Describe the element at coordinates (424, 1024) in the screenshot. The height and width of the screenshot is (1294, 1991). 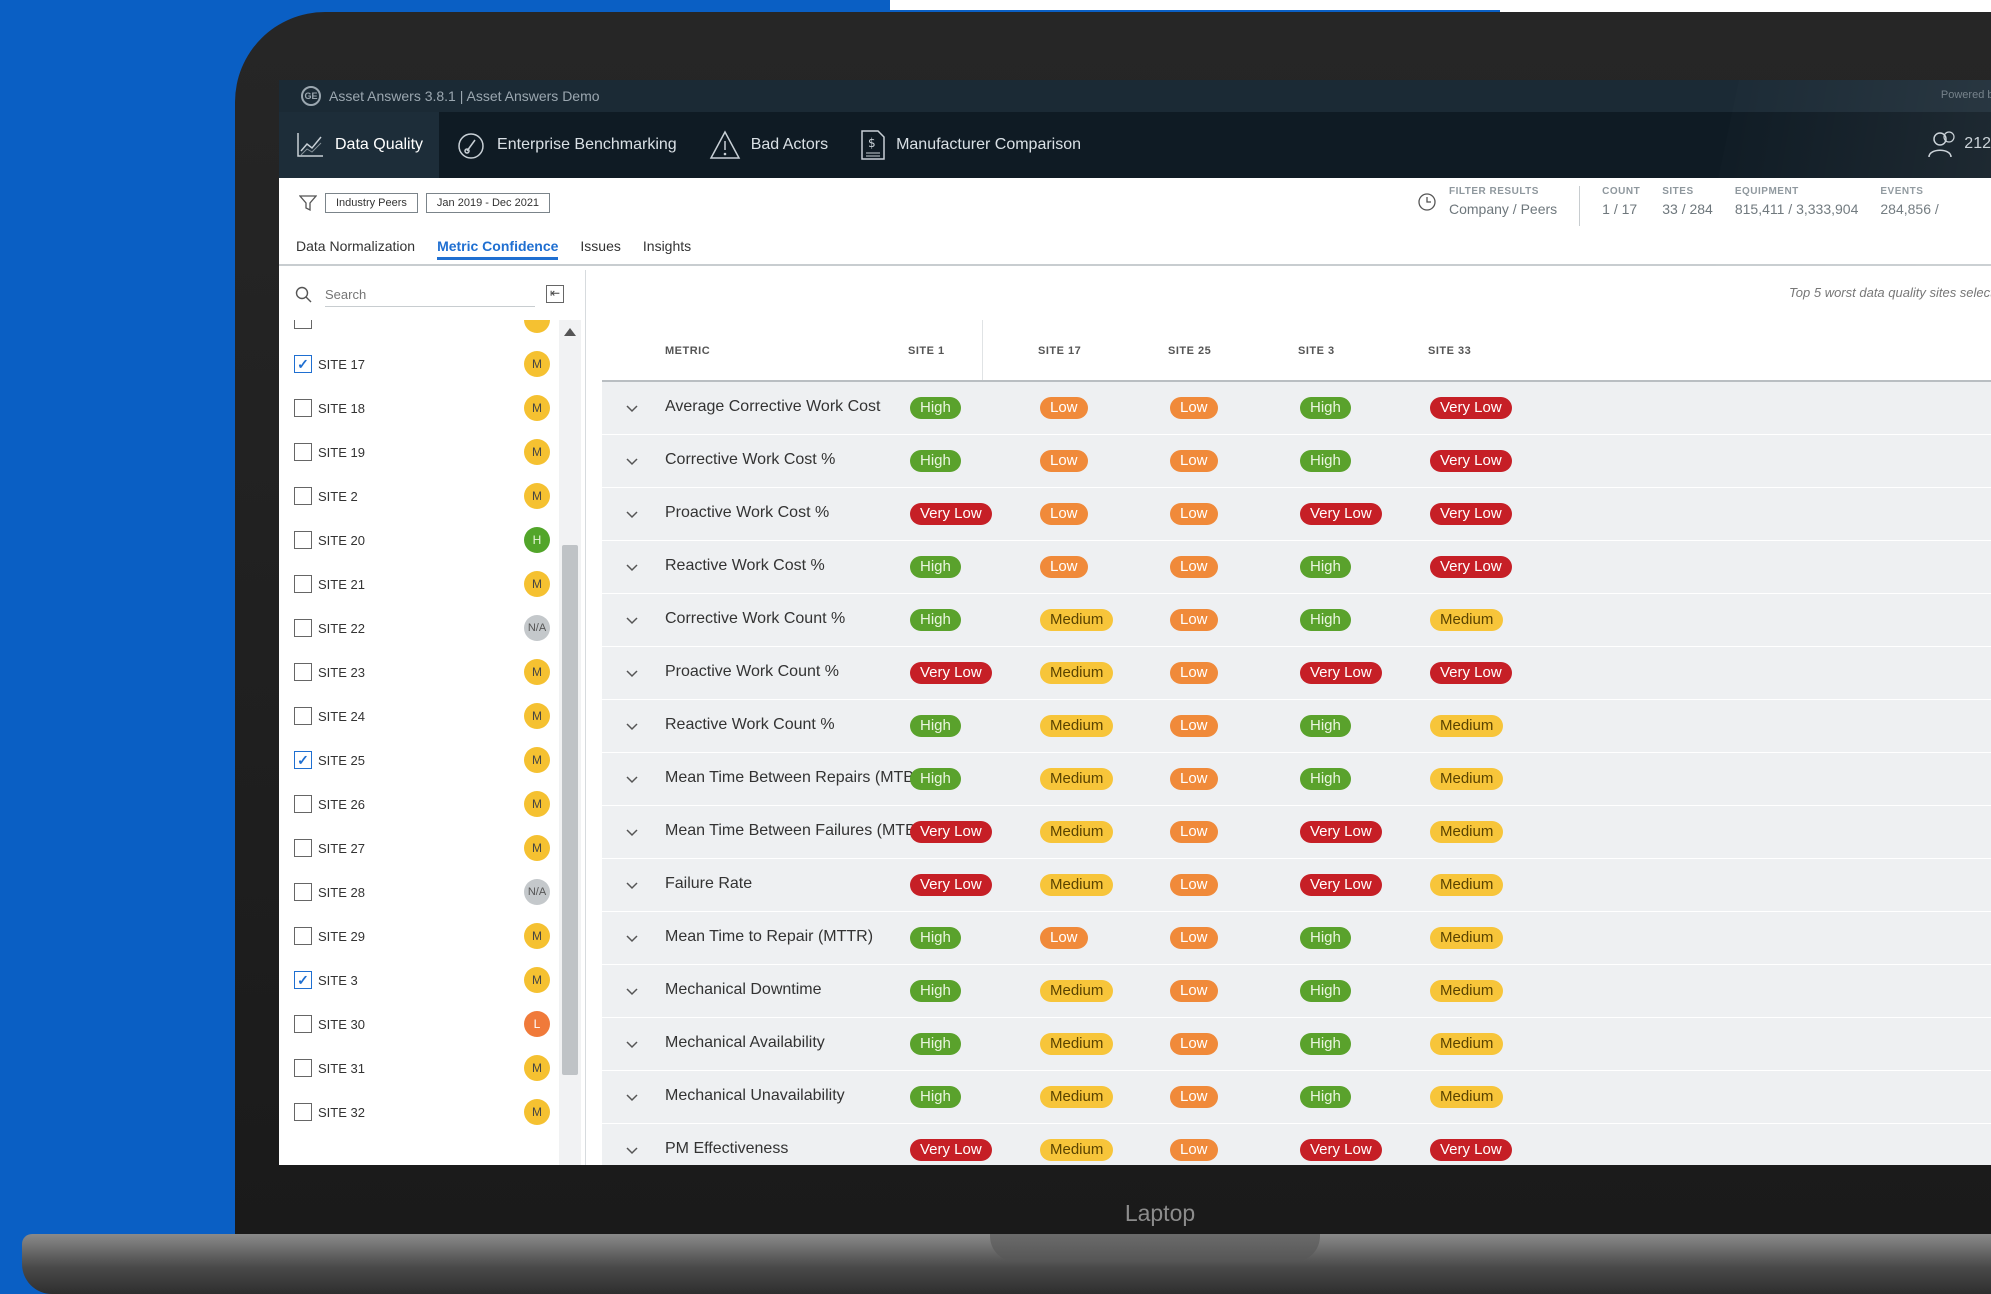
I see `site-row: SITE 30 L` at that location.